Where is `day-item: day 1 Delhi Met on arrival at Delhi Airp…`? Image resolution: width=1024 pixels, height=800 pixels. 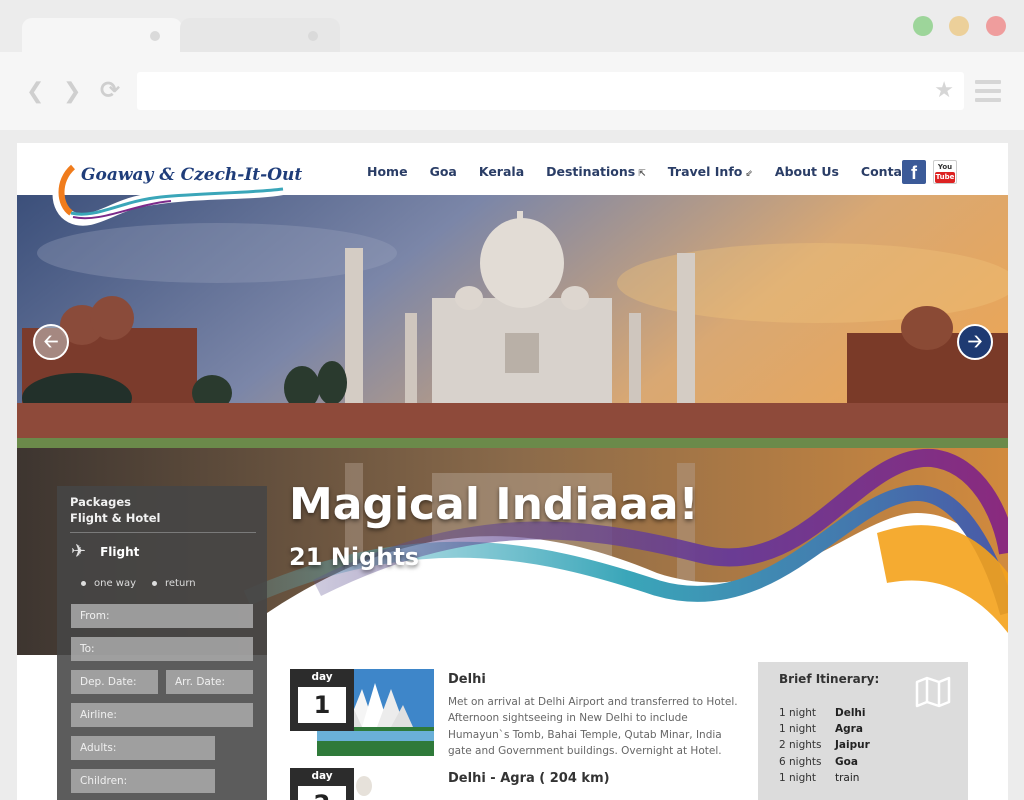
day-item: day 1 Delhi Met on arrival at Delhi Airp… is located at coordinates (520, 714).